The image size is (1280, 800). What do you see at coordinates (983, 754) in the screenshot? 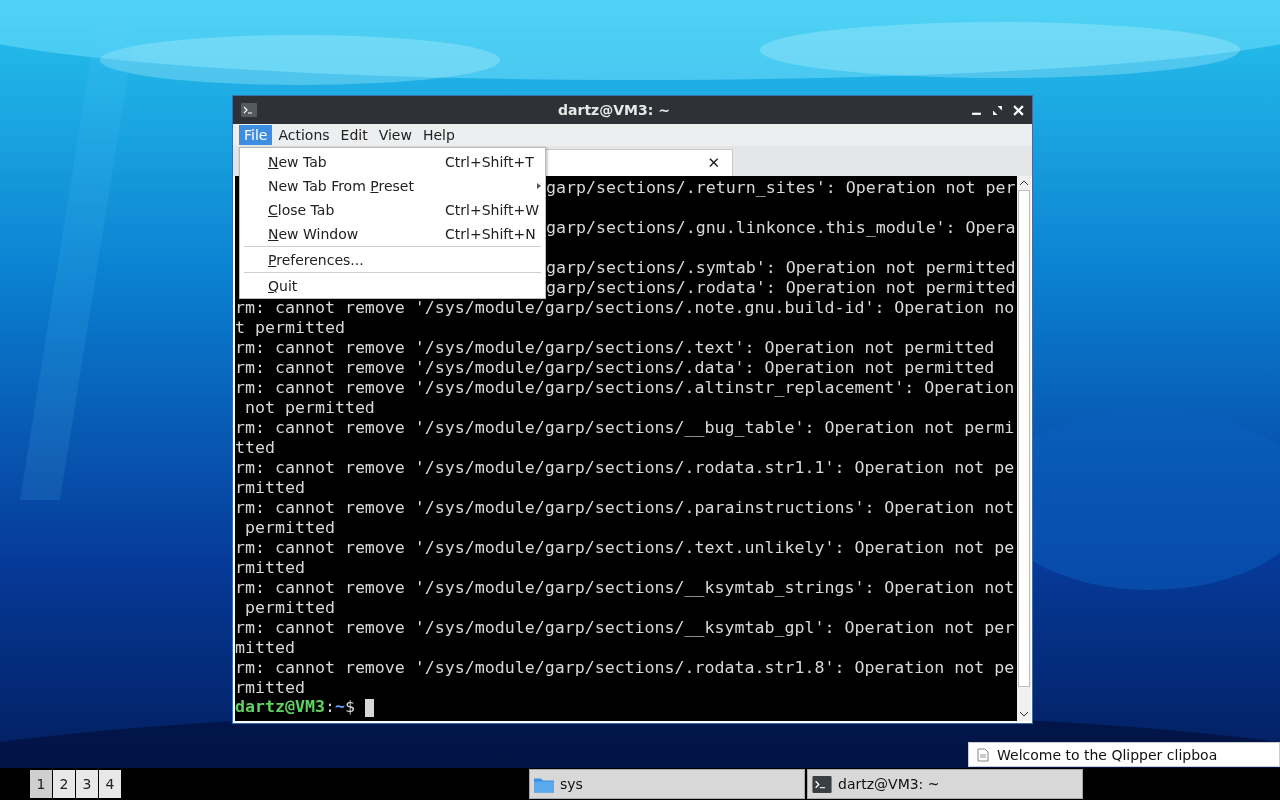
I see `document-icon` at bounding box center [983, 754].